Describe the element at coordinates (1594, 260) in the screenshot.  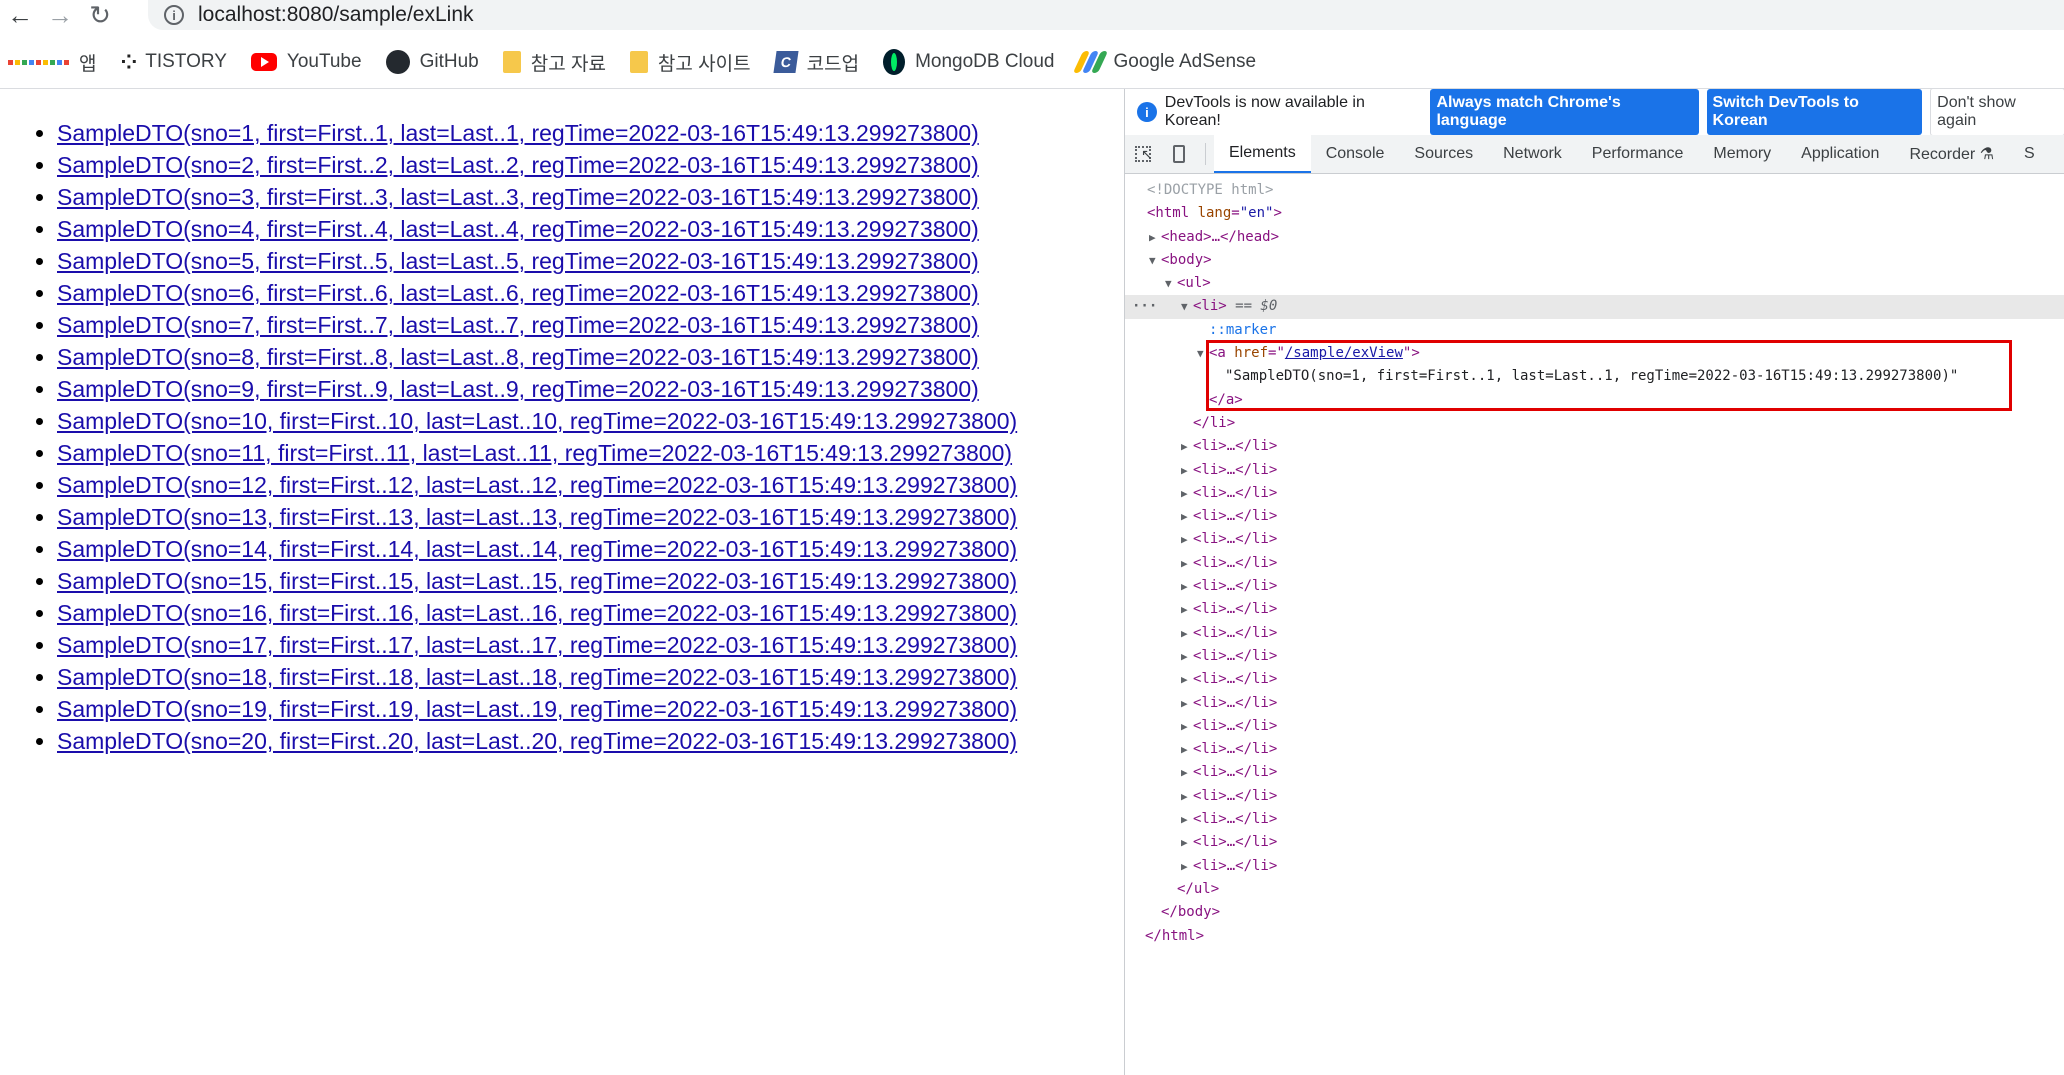
I see `body-node: ▼ <body>` at that location.